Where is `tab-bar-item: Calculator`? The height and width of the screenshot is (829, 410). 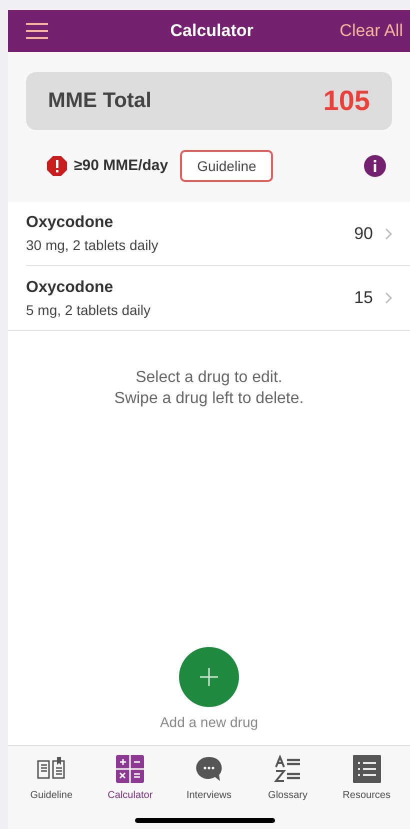
tab-bar-item: Calculator is located at coordinates (130, 778).